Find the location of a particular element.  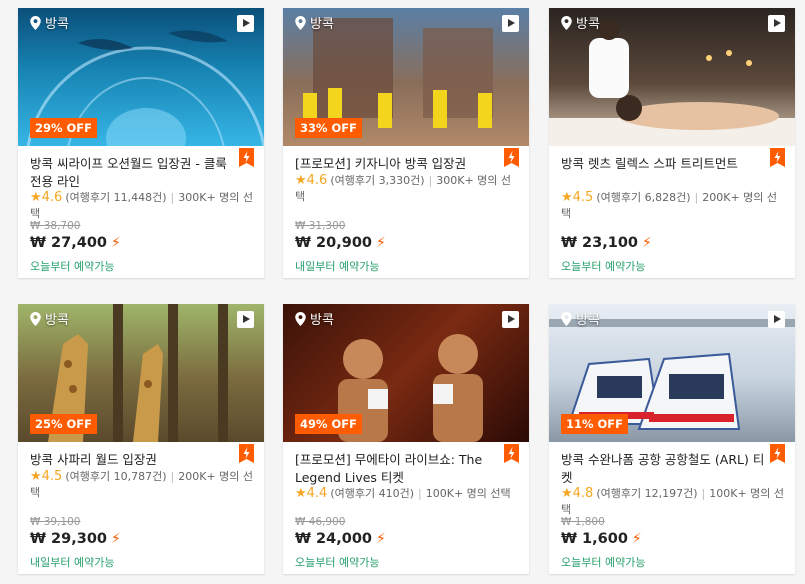

rating-row: ★4.5 (여행후기 6,828건) | 200K+ 명의 선택 is located at coordinates (673, 206).